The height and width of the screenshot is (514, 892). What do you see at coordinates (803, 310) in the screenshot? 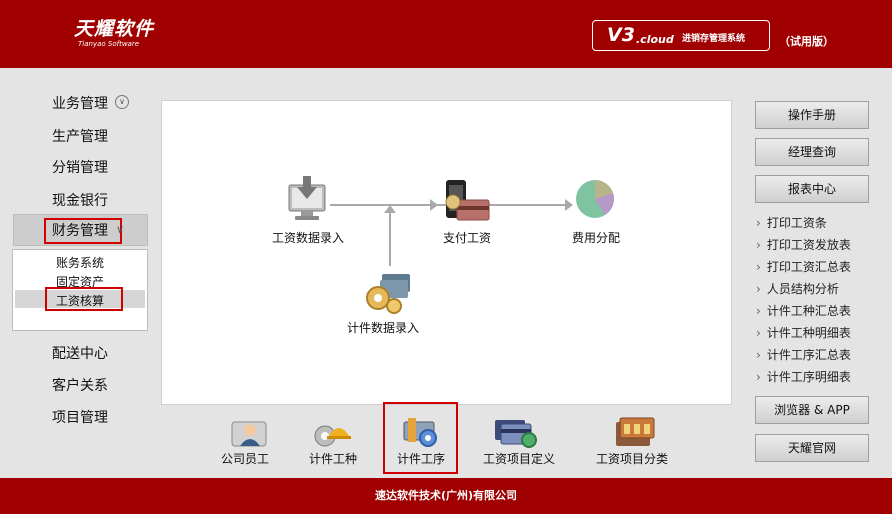
I see `report-link: › 计件工种汇总表` at bounding box center [803, 310].